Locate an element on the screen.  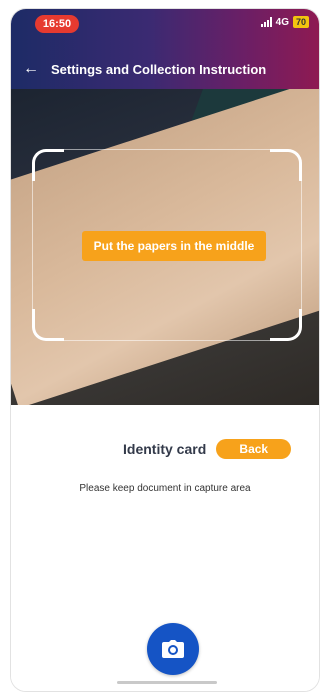
shutter-button is located at coordinates (173, 649).